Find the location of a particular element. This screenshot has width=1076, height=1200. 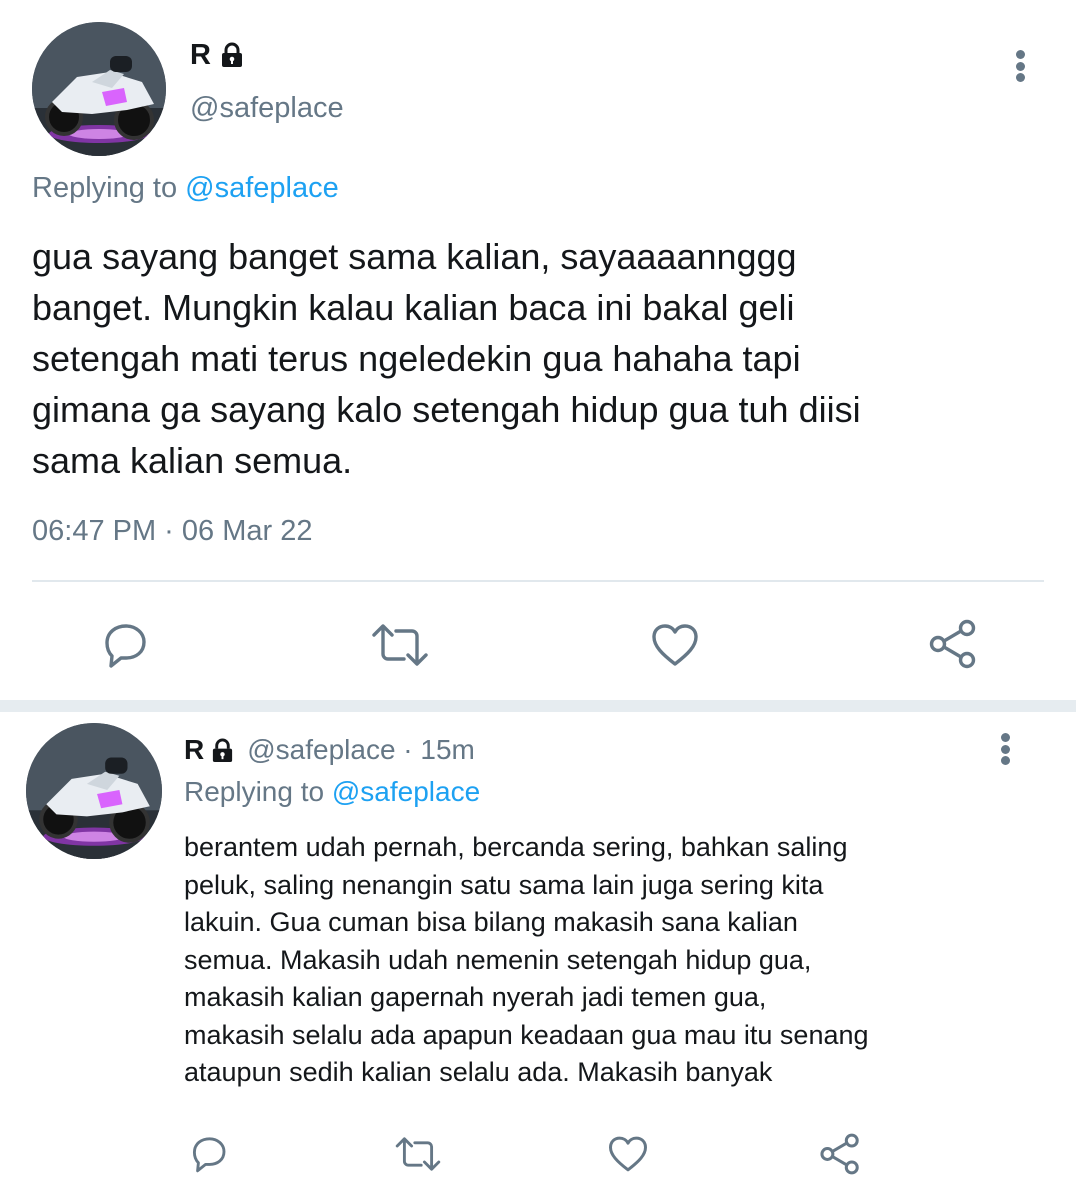

divider is located at coordinates (538, 581).